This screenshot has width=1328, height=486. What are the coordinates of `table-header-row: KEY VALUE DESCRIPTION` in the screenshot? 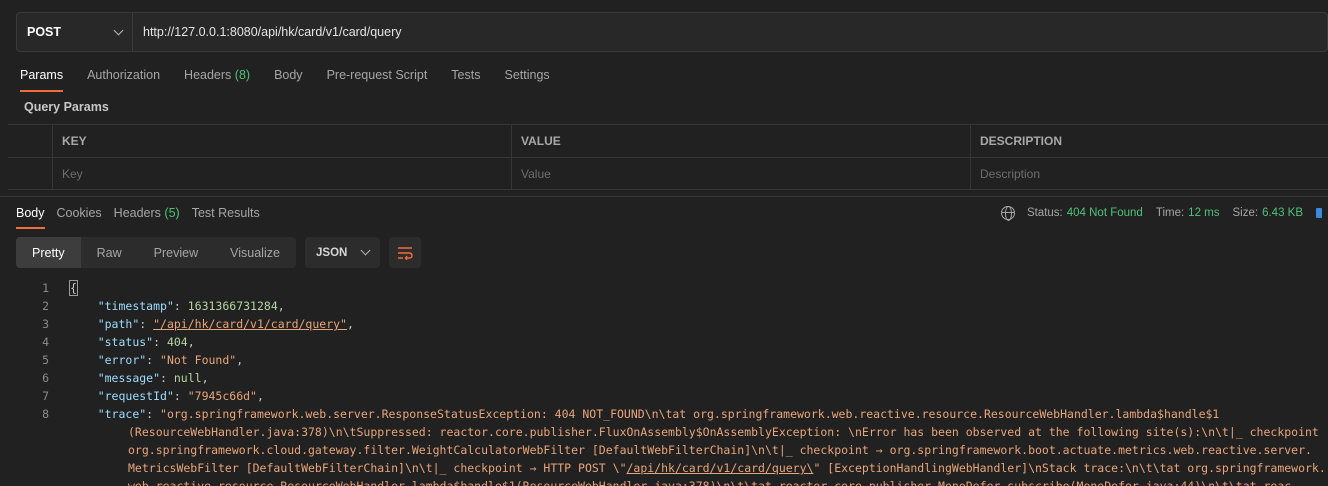 It's located at (668, 140).